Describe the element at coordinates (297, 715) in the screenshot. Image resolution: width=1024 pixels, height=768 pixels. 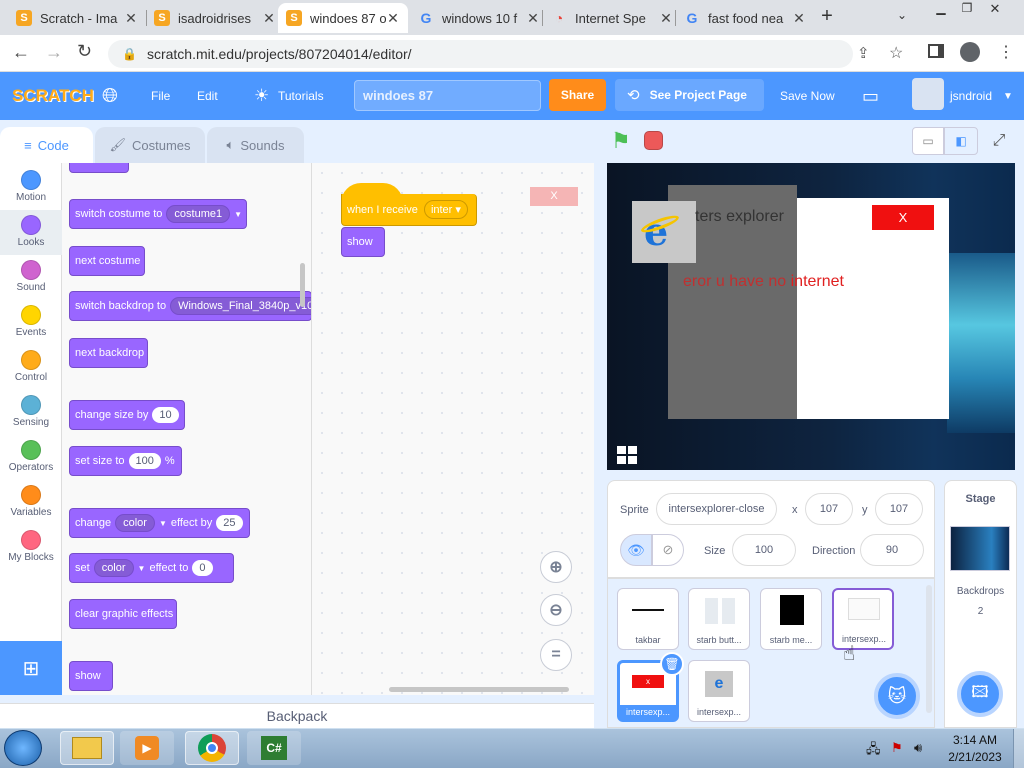
I see `backpack-bar: Backpack` at that location.